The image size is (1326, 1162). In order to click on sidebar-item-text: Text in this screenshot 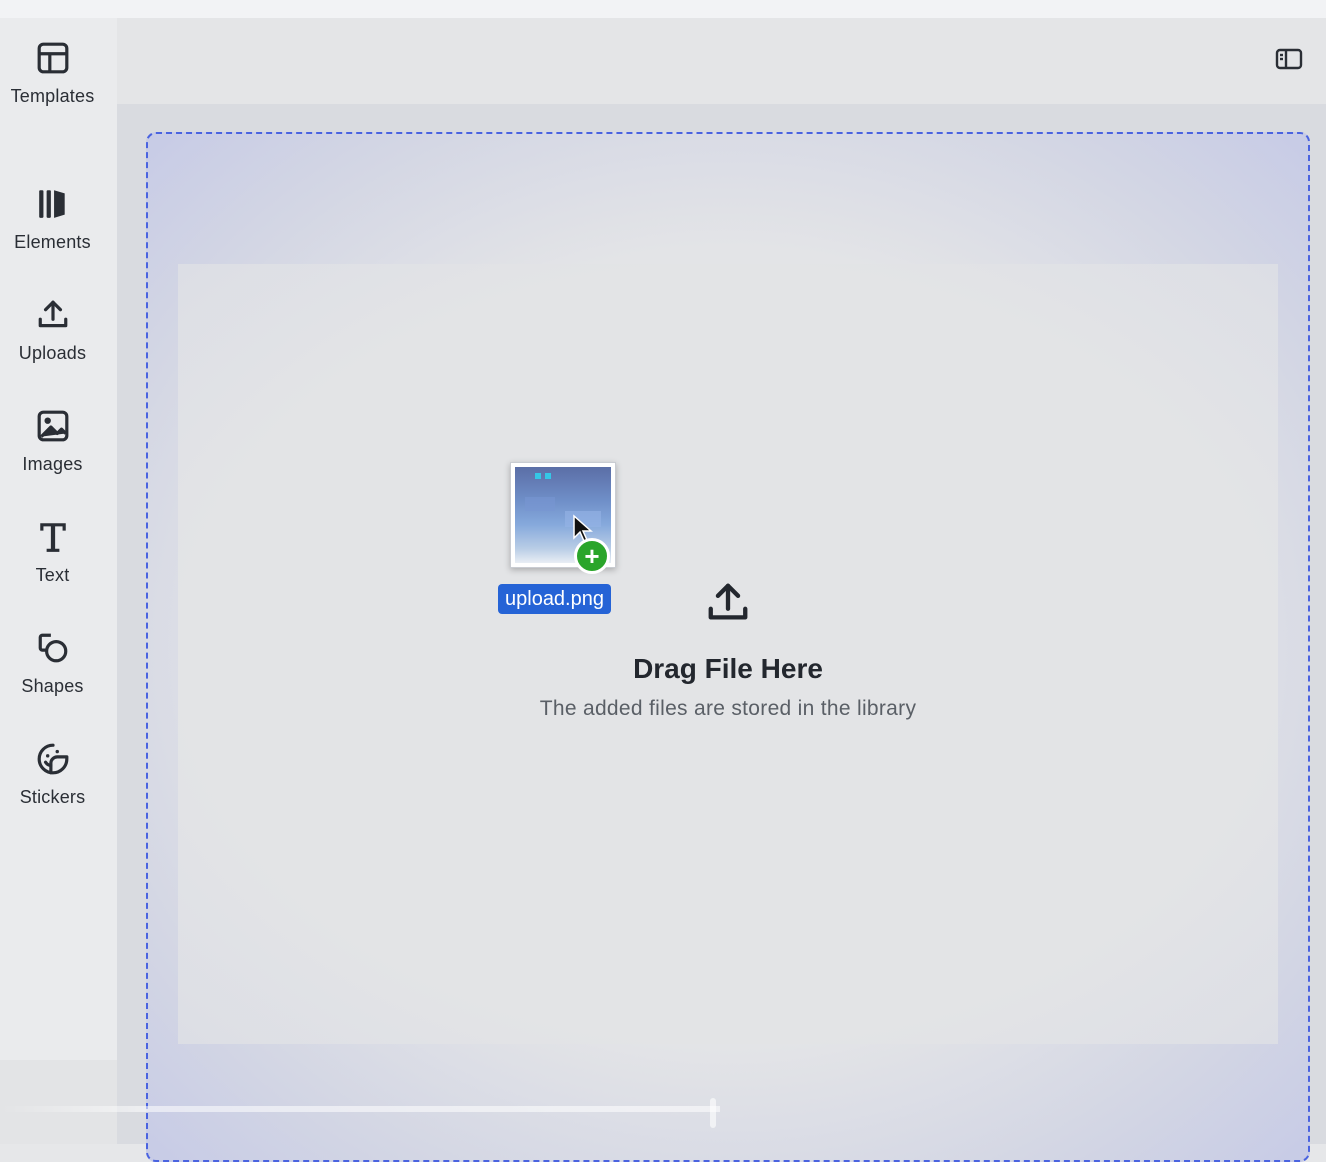, I will do `click(52, 559)`.